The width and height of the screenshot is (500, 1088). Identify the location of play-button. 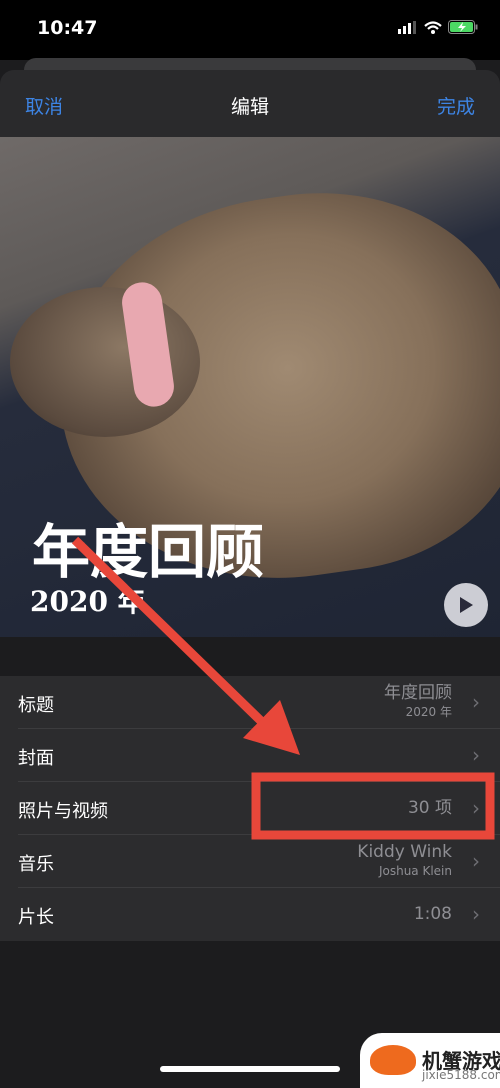
(466, 605).